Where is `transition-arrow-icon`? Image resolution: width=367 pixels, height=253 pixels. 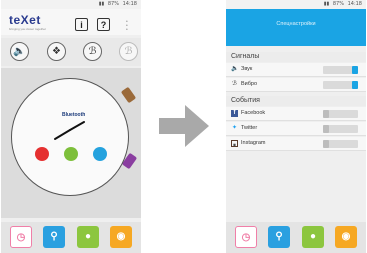
transition-arrow-icon is located at coordinates (184, 126).